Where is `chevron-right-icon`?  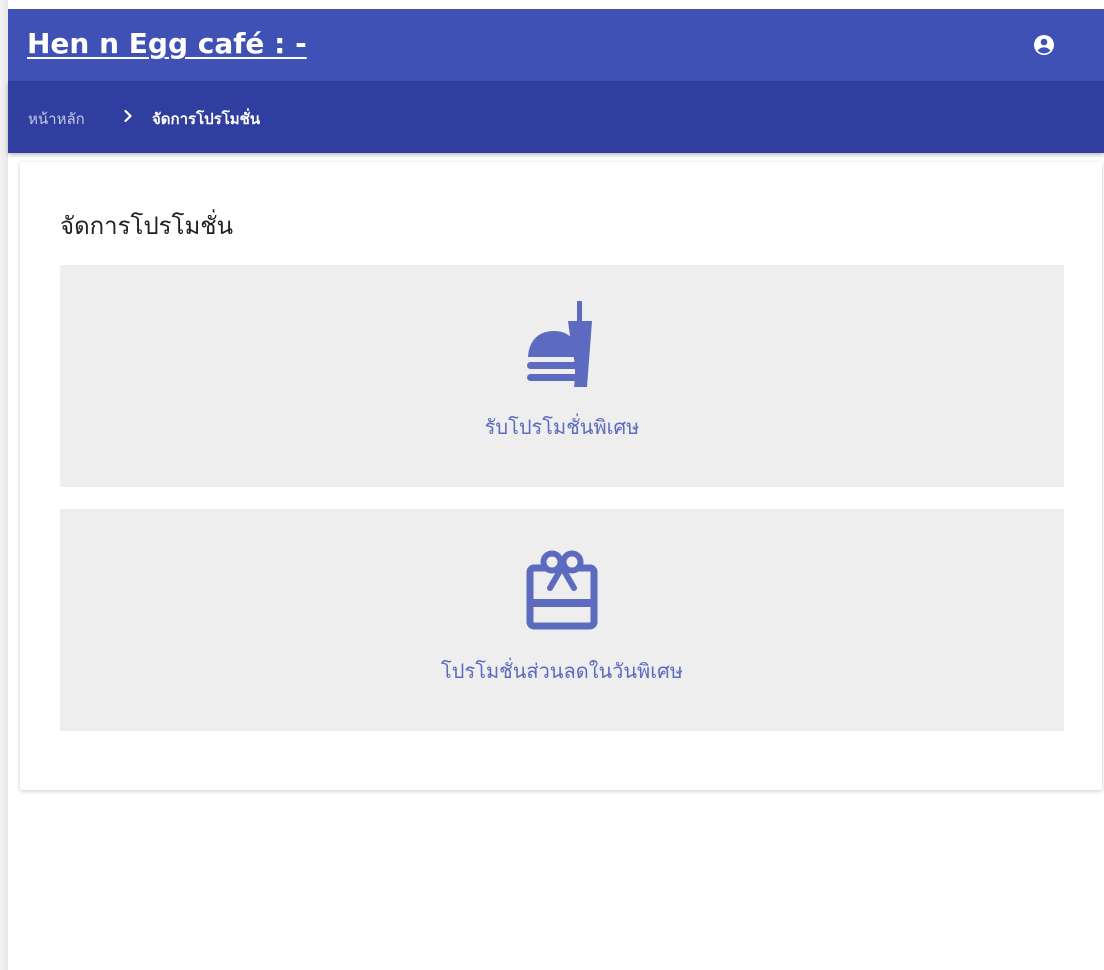
chevron-right-icon is located at coordinates (128, 116).